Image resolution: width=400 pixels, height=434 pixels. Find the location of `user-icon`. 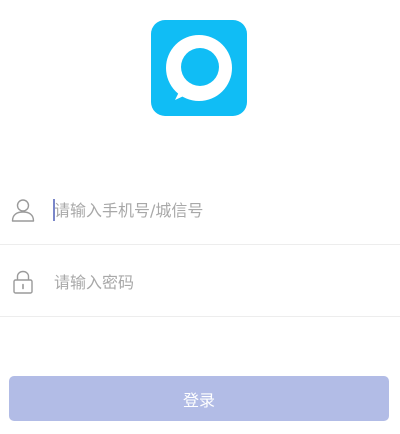

user-icon is located at coordinates (23, 210).